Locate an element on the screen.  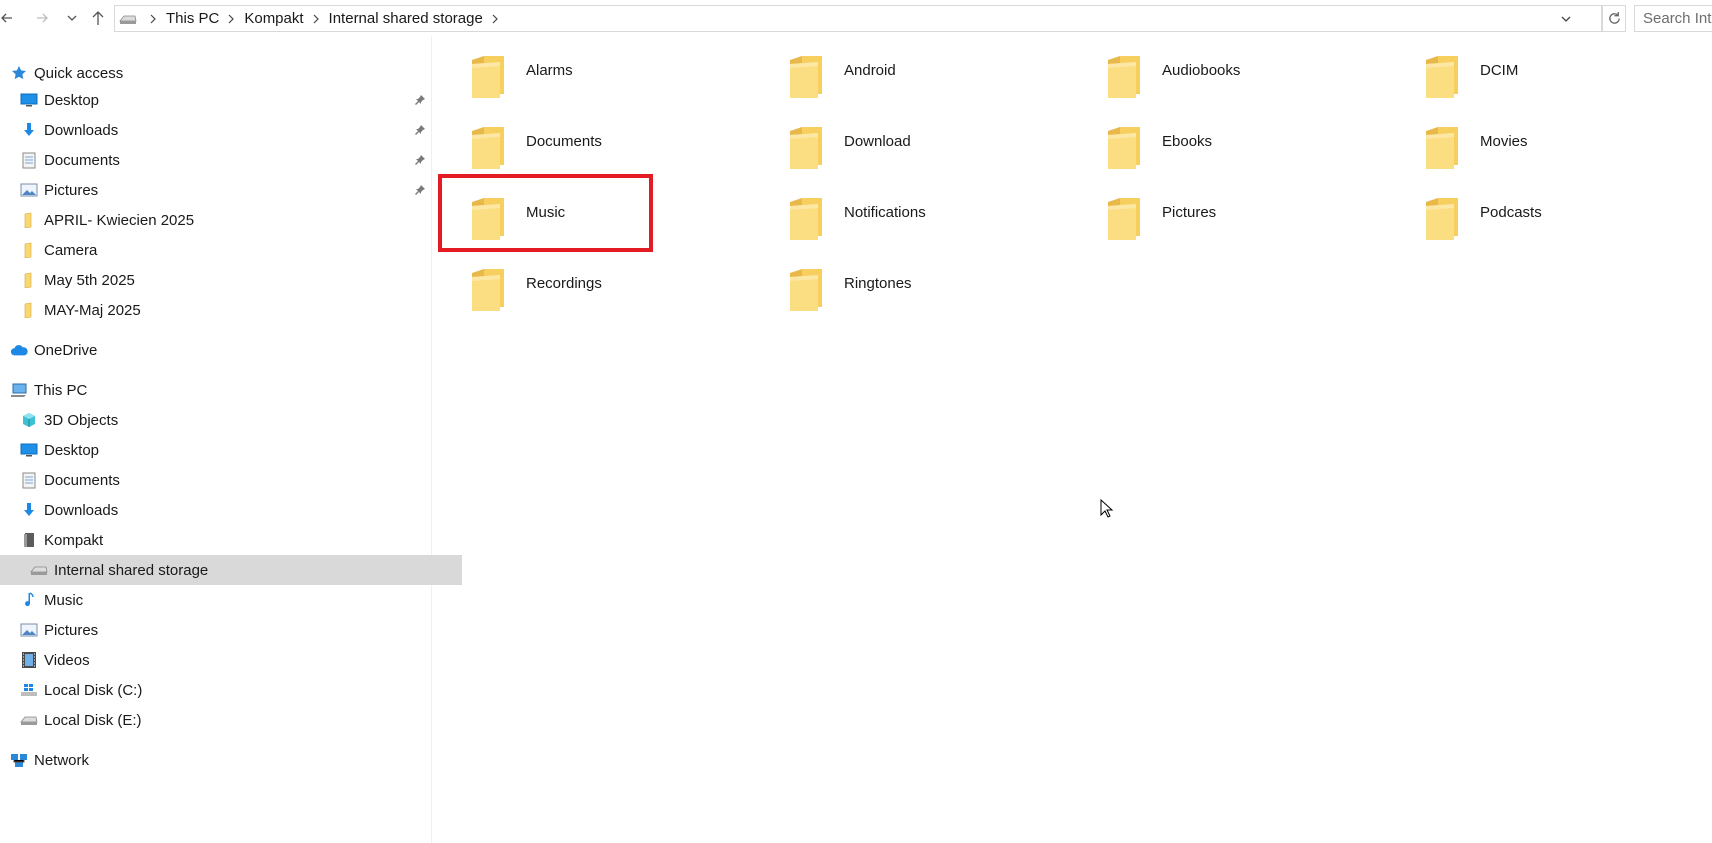
folder-tile-notifications: Notifications is located at coordinates (900, 210).